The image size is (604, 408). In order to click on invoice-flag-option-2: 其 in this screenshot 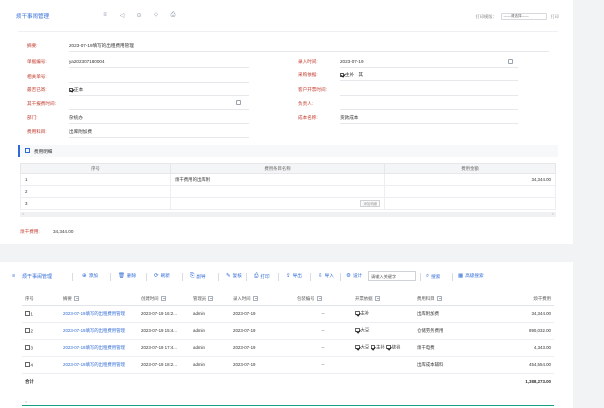, I will do `click(360, 74)`.